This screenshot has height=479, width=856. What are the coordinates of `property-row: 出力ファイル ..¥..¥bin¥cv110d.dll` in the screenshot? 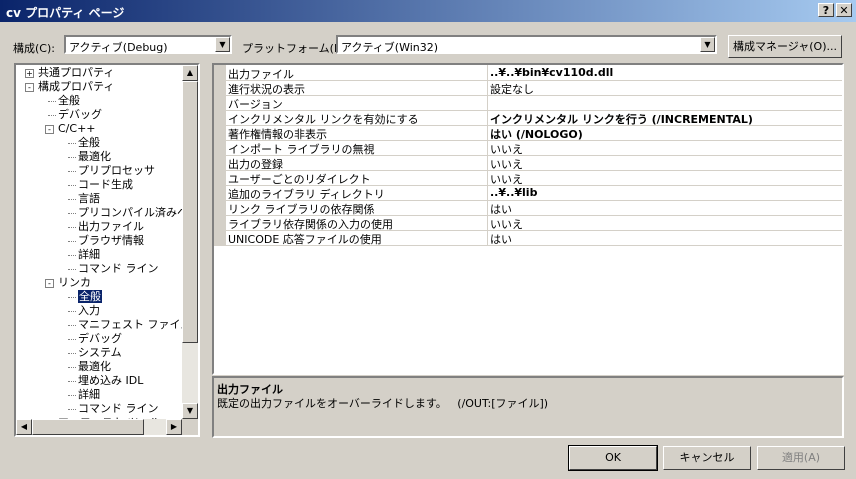 It's located at (528, 73).